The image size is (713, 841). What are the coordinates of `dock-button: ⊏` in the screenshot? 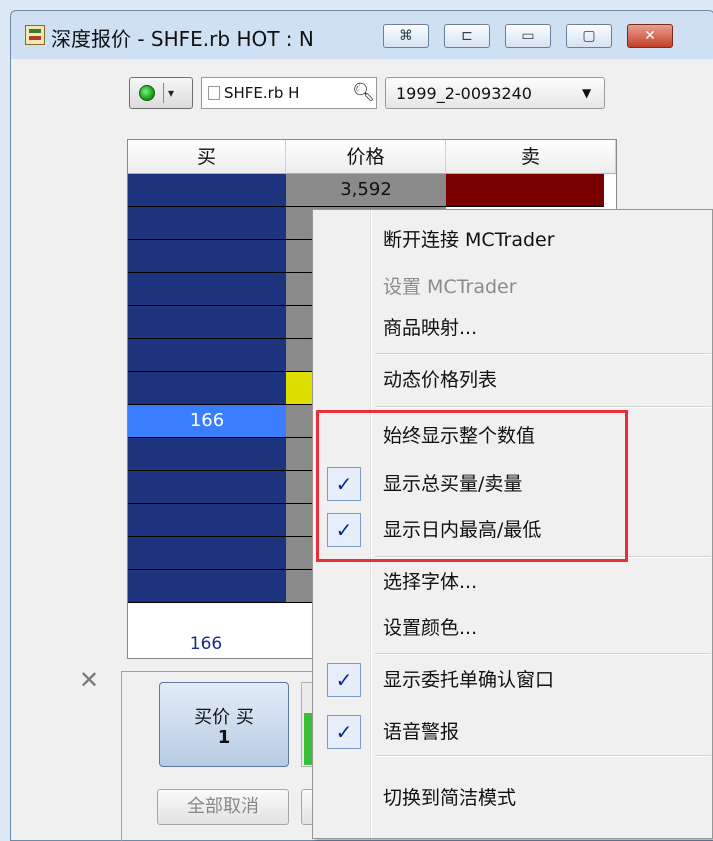 It's located at (467, 36).